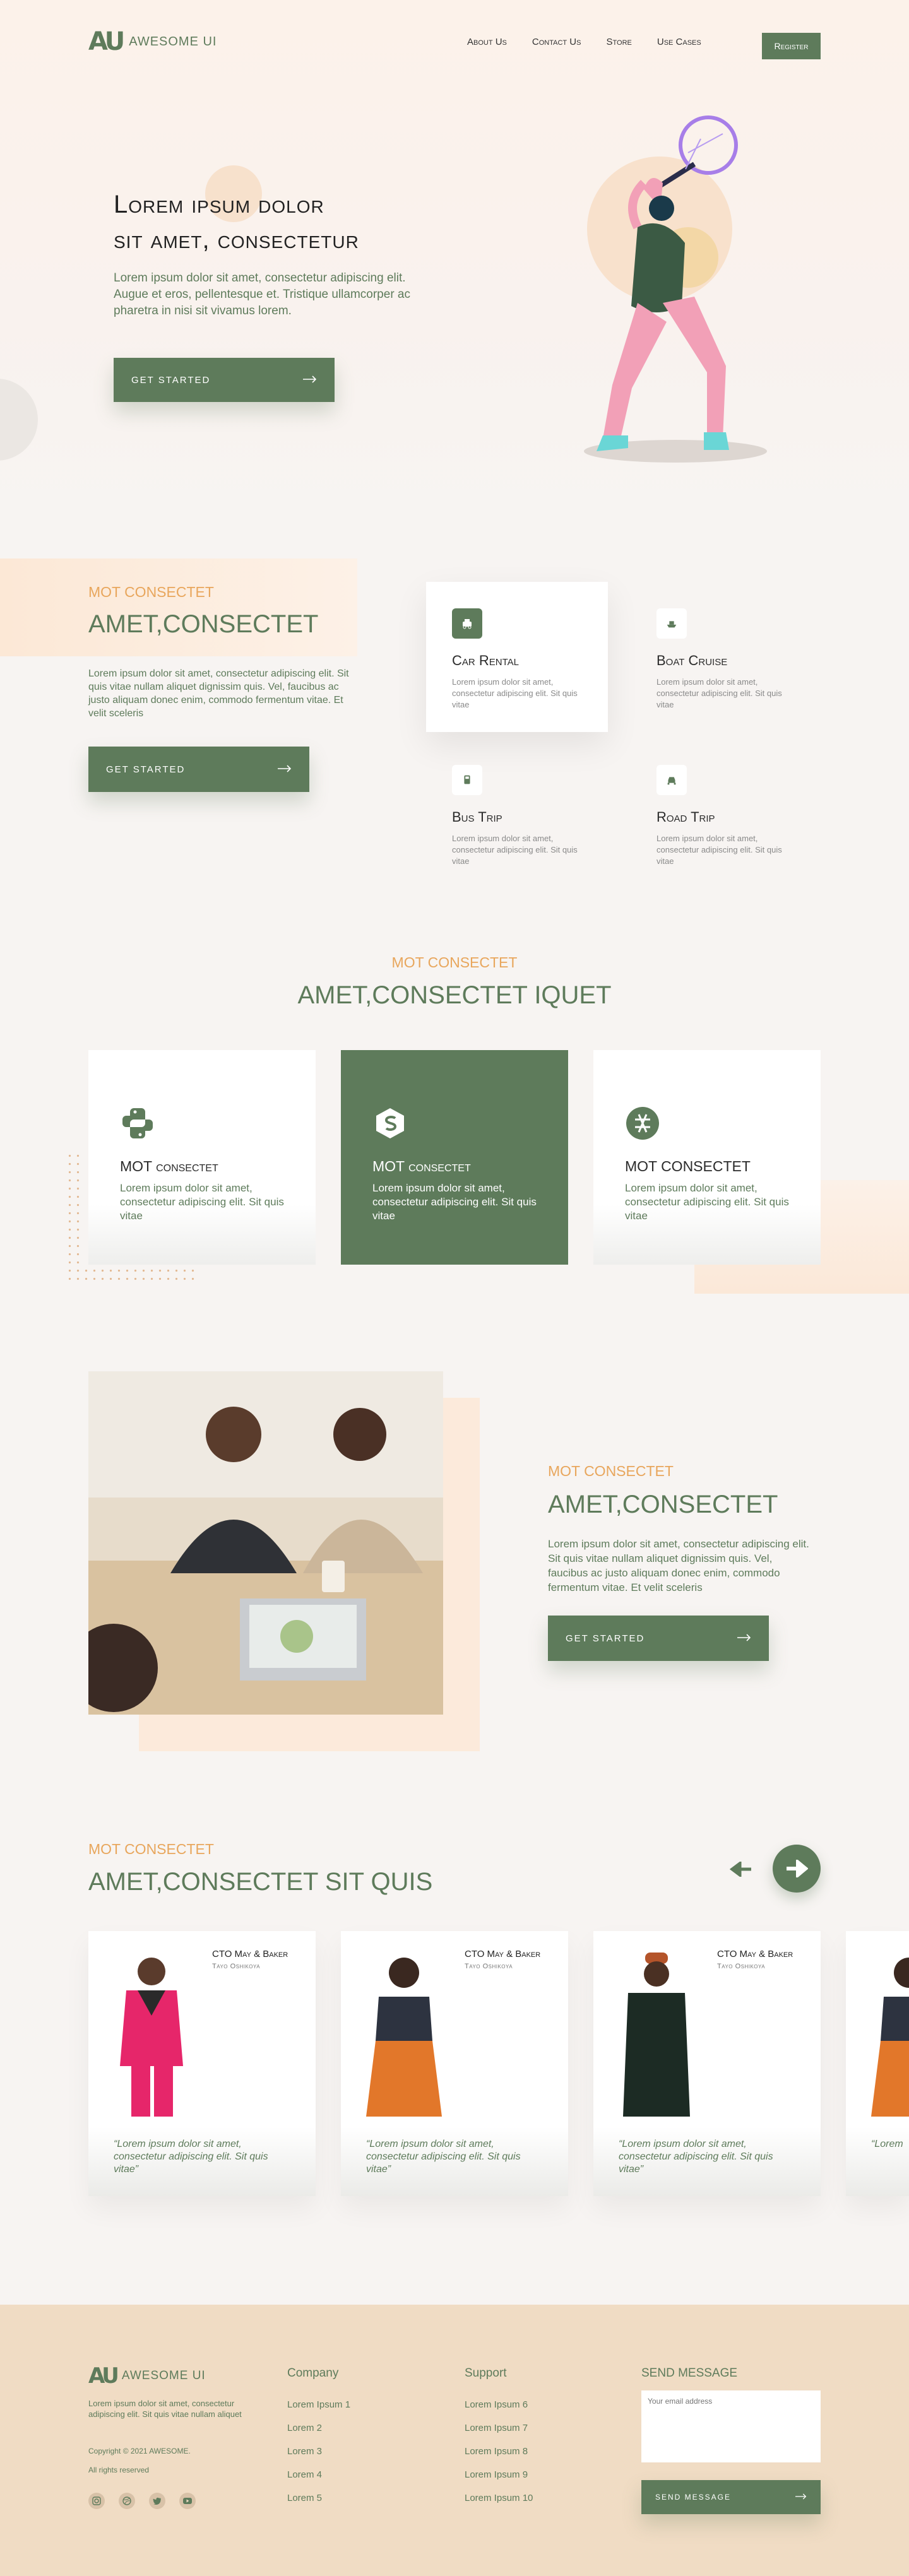 This screenshot has width=909, height=2576. What do you see at coordinates (454, 1125) in the screenshot?
I see `hexagon-s-icon` at bounding box center [454, 1125].